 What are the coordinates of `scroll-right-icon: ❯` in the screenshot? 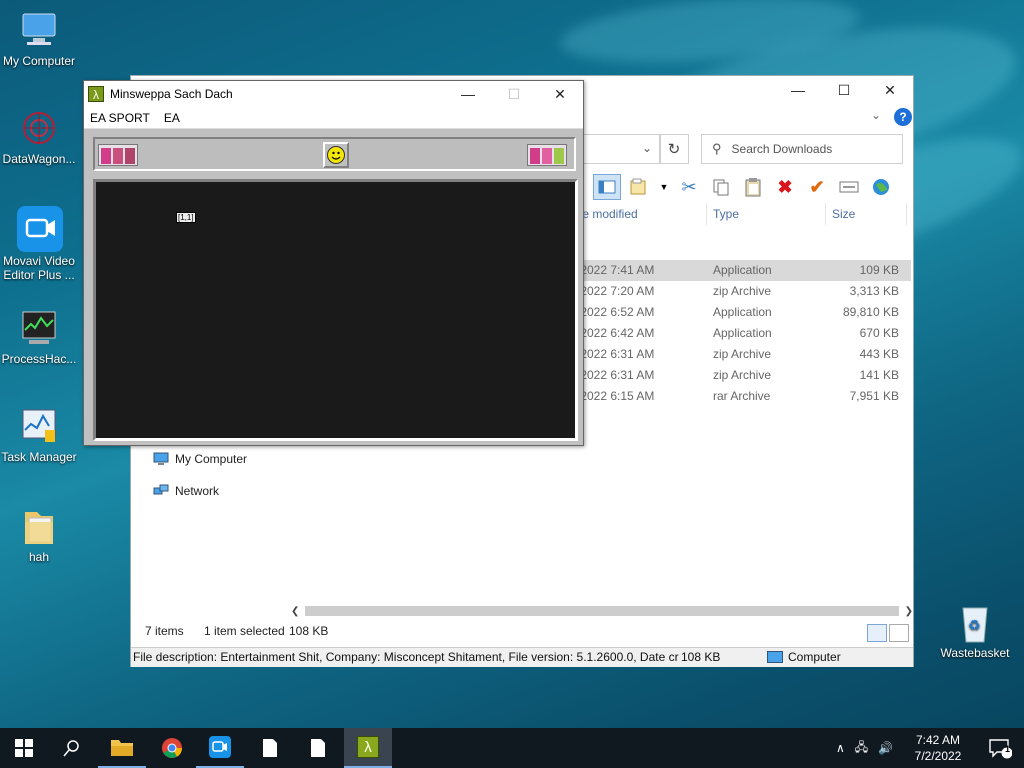 It's located at (909, 611).